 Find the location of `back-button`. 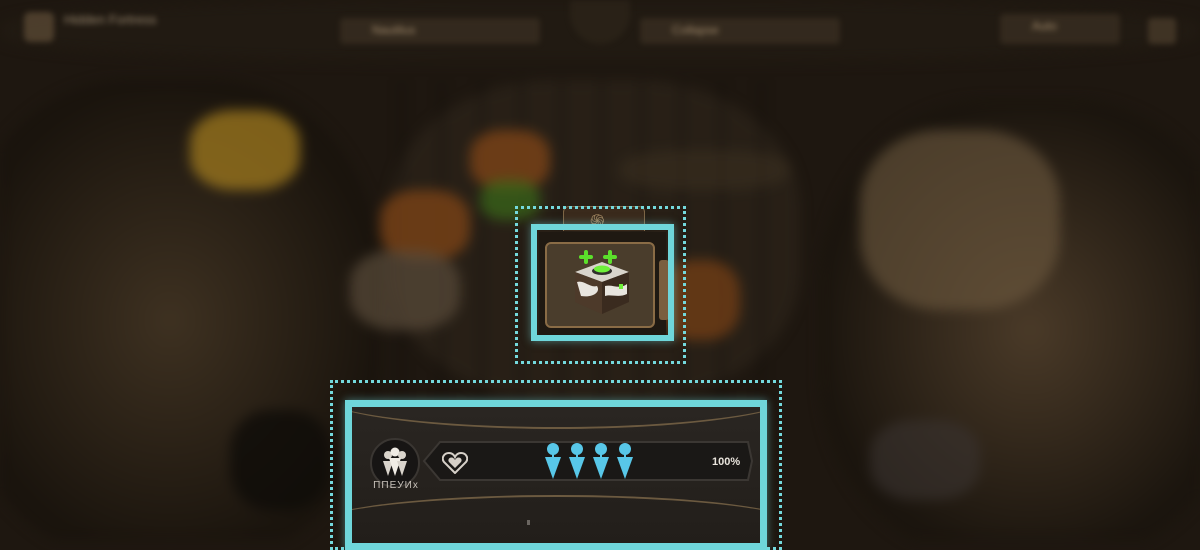

back-button is located at coordinates (39, 27).